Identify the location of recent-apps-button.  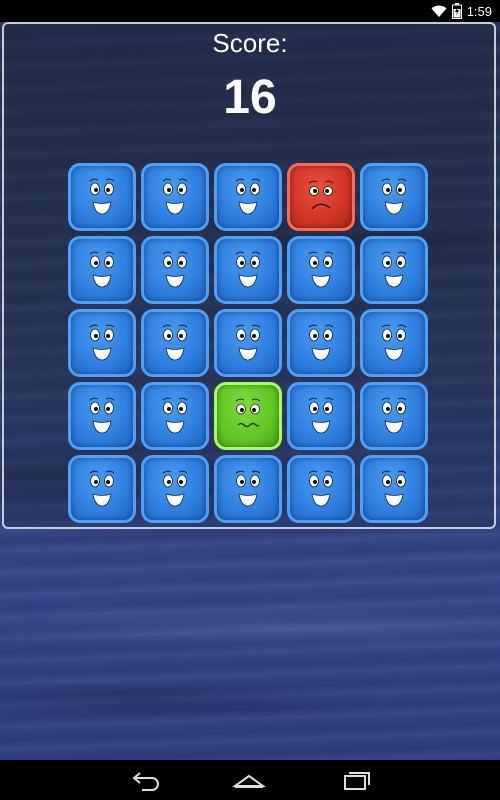
(356, 780).